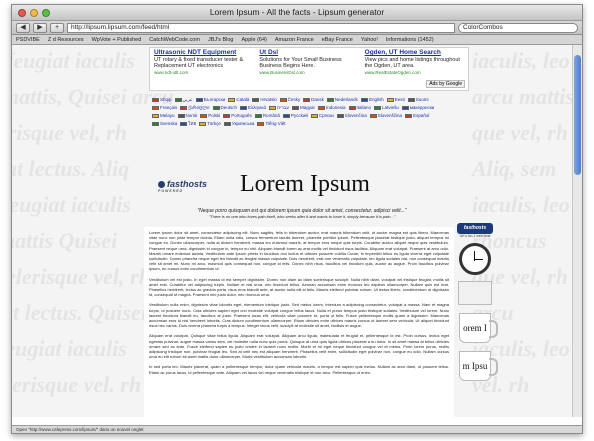  Describe the element at coordinates (163, 116) in the screenshot. I see `language-link: Melayu` at that location.